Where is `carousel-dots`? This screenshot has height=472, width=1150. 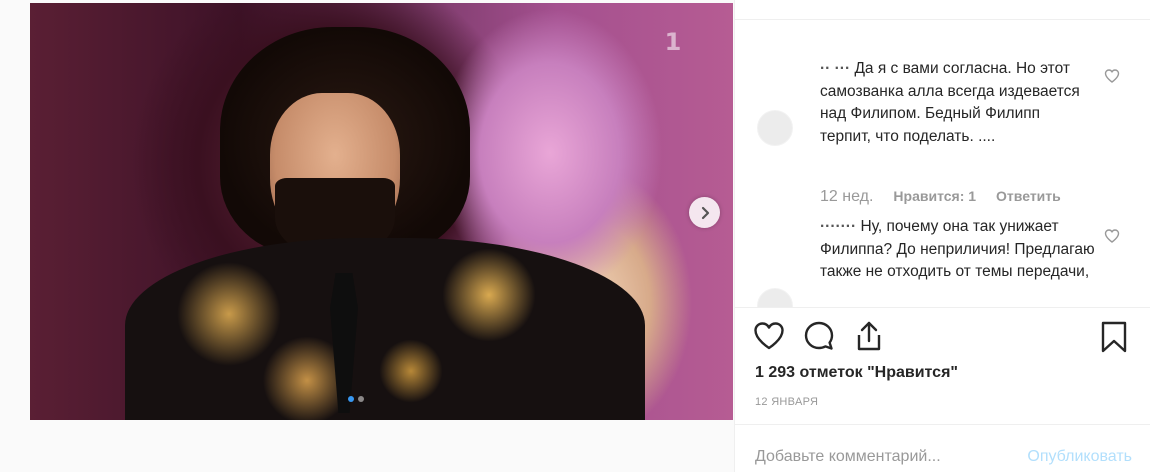
carousel-dots is located at coordinates (356, 399).